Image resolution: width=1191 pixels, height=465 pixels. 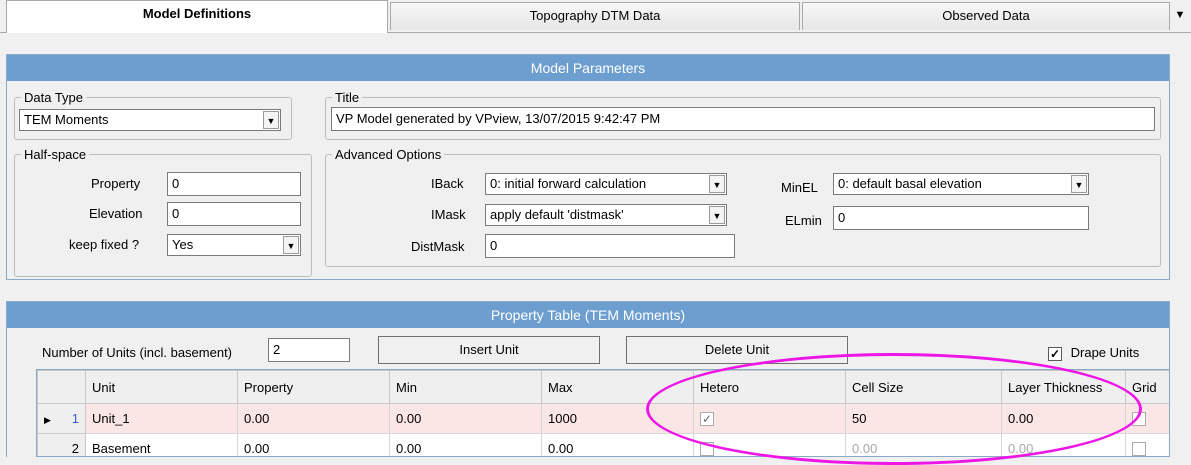 What do you see at coordinates (66, 119) in the screenshot?
I see `data-type-value: TEM Moments` at bounding box center [66, 119].